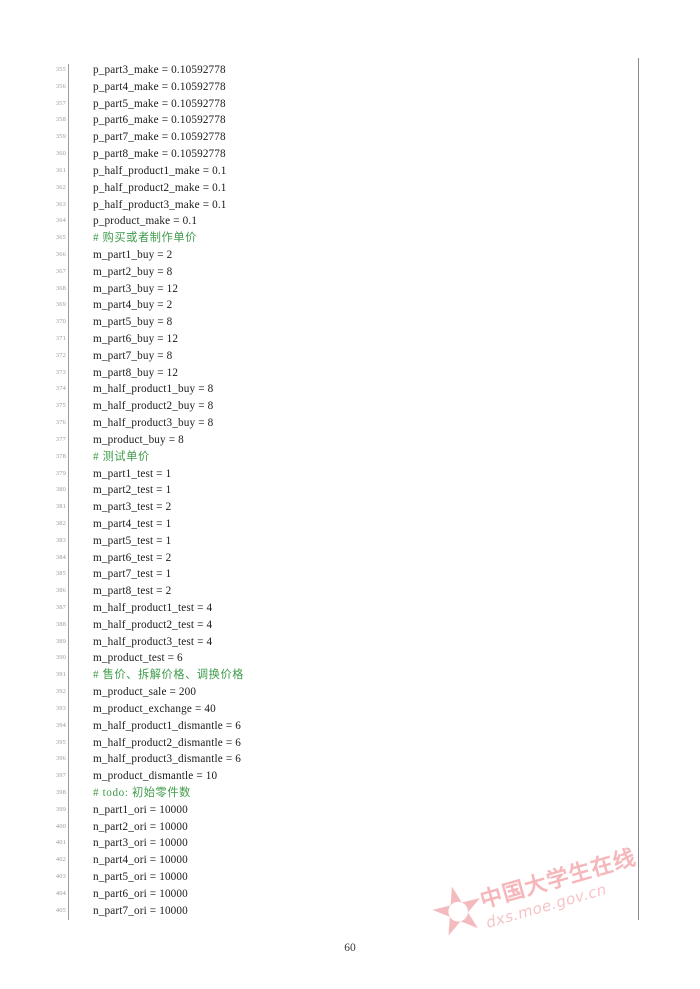  What do you see at coordinates (343, 642) in the screenshot?
I see `code-line: 389 m_half_product3_test = 4` at bounding box center [343, 642].